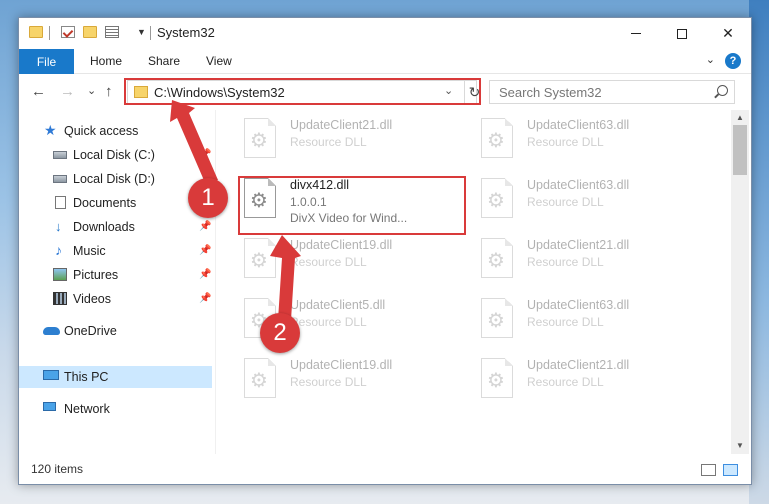 Image resolution: width=769 pixels, height=504 pixels. I want to click on scrollbar-thumb, so click(740, 150).